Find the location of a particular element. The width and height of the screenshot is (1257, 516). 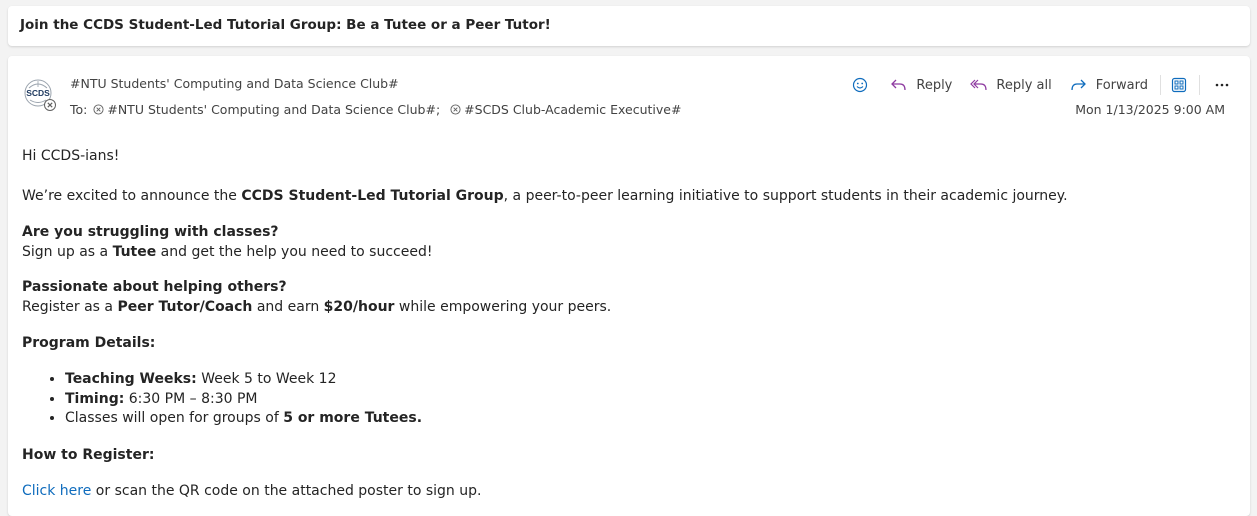

message-actions-toolbar: Reply Reply all Forward is located at coordinates (1036, 85).